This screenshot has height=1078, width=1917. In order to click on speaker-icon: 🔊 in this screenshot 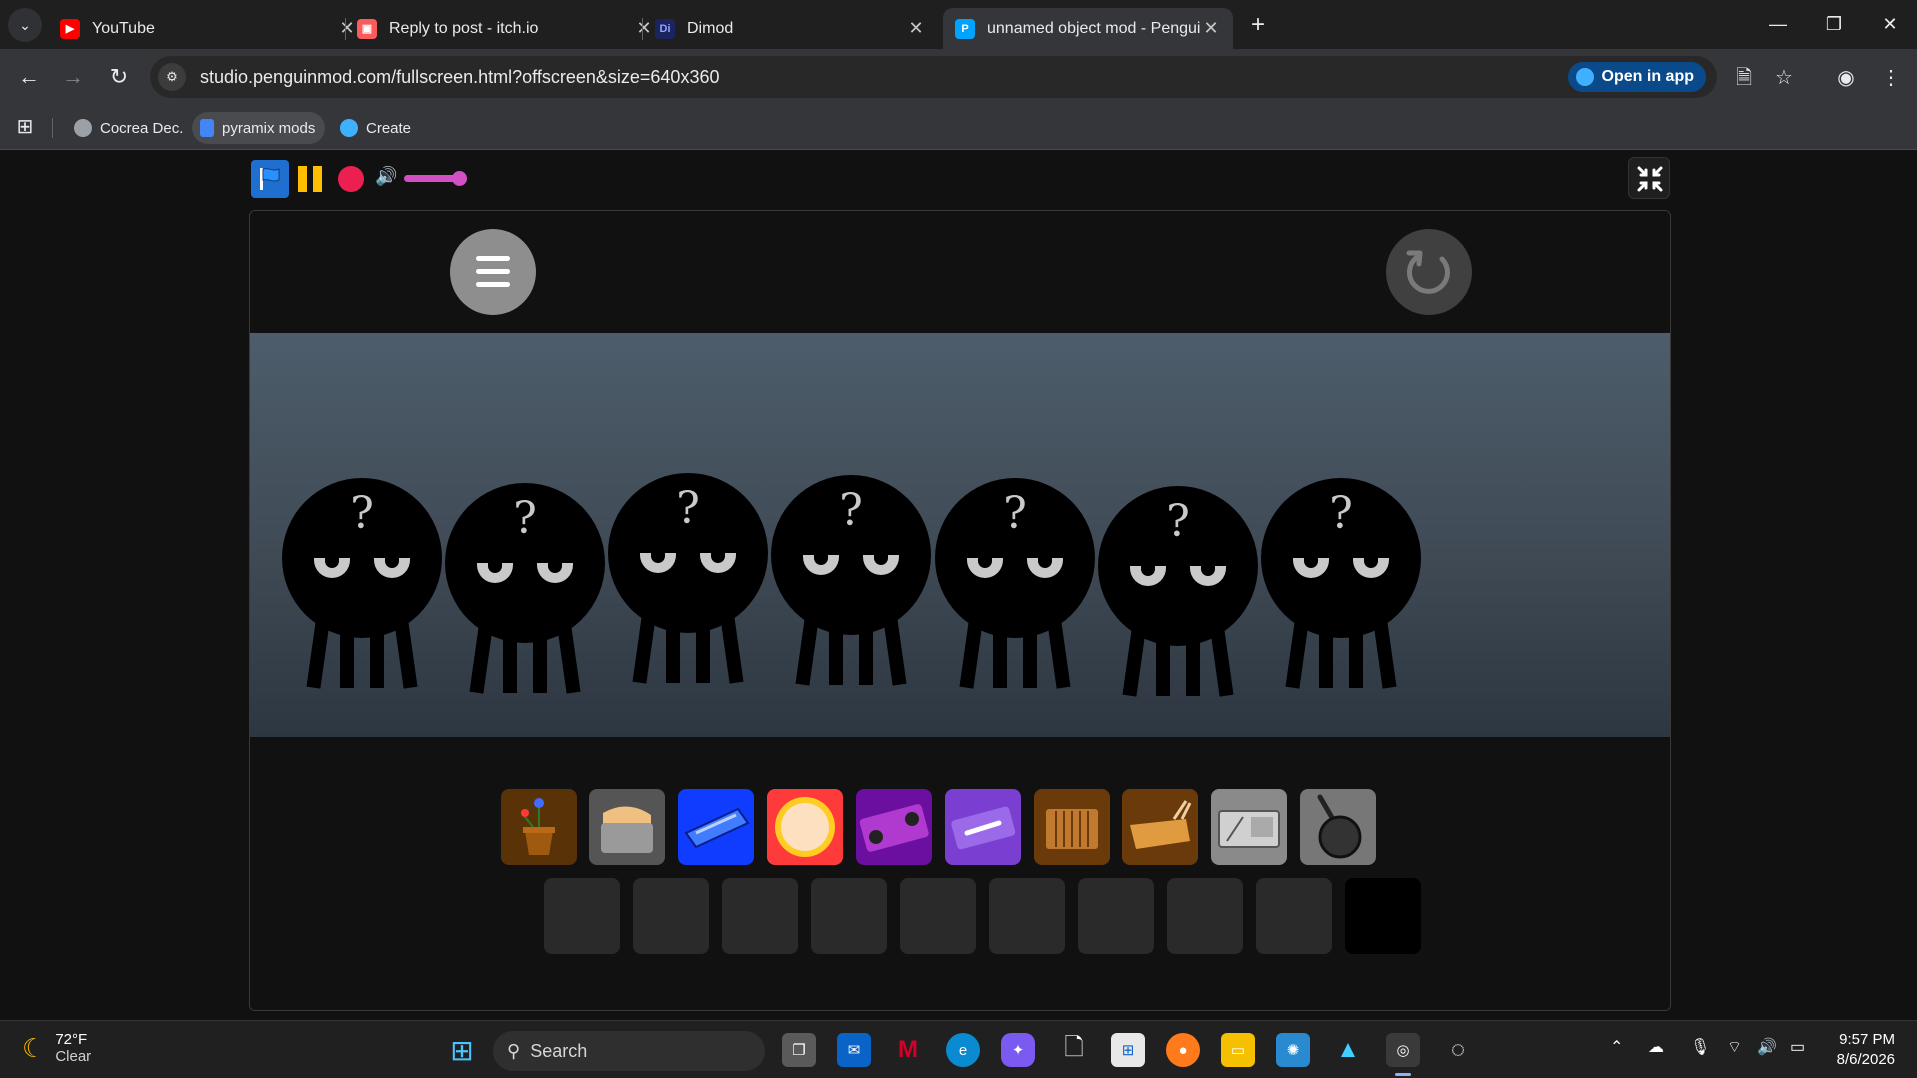, I will do `click(1767, 1047)`.